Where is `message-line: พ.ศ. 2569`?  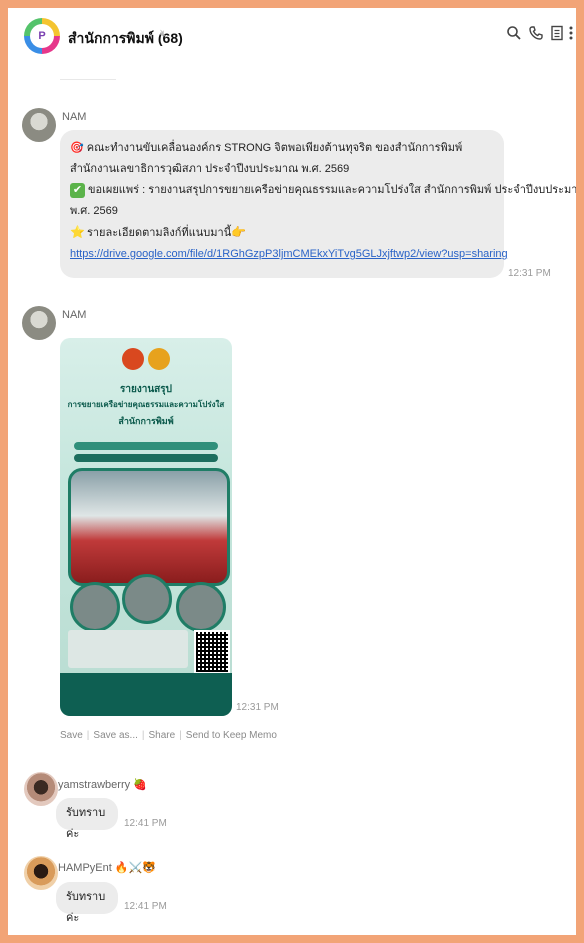 message-line: พ.ศ. 2569 is located at coordinates (94, 211).